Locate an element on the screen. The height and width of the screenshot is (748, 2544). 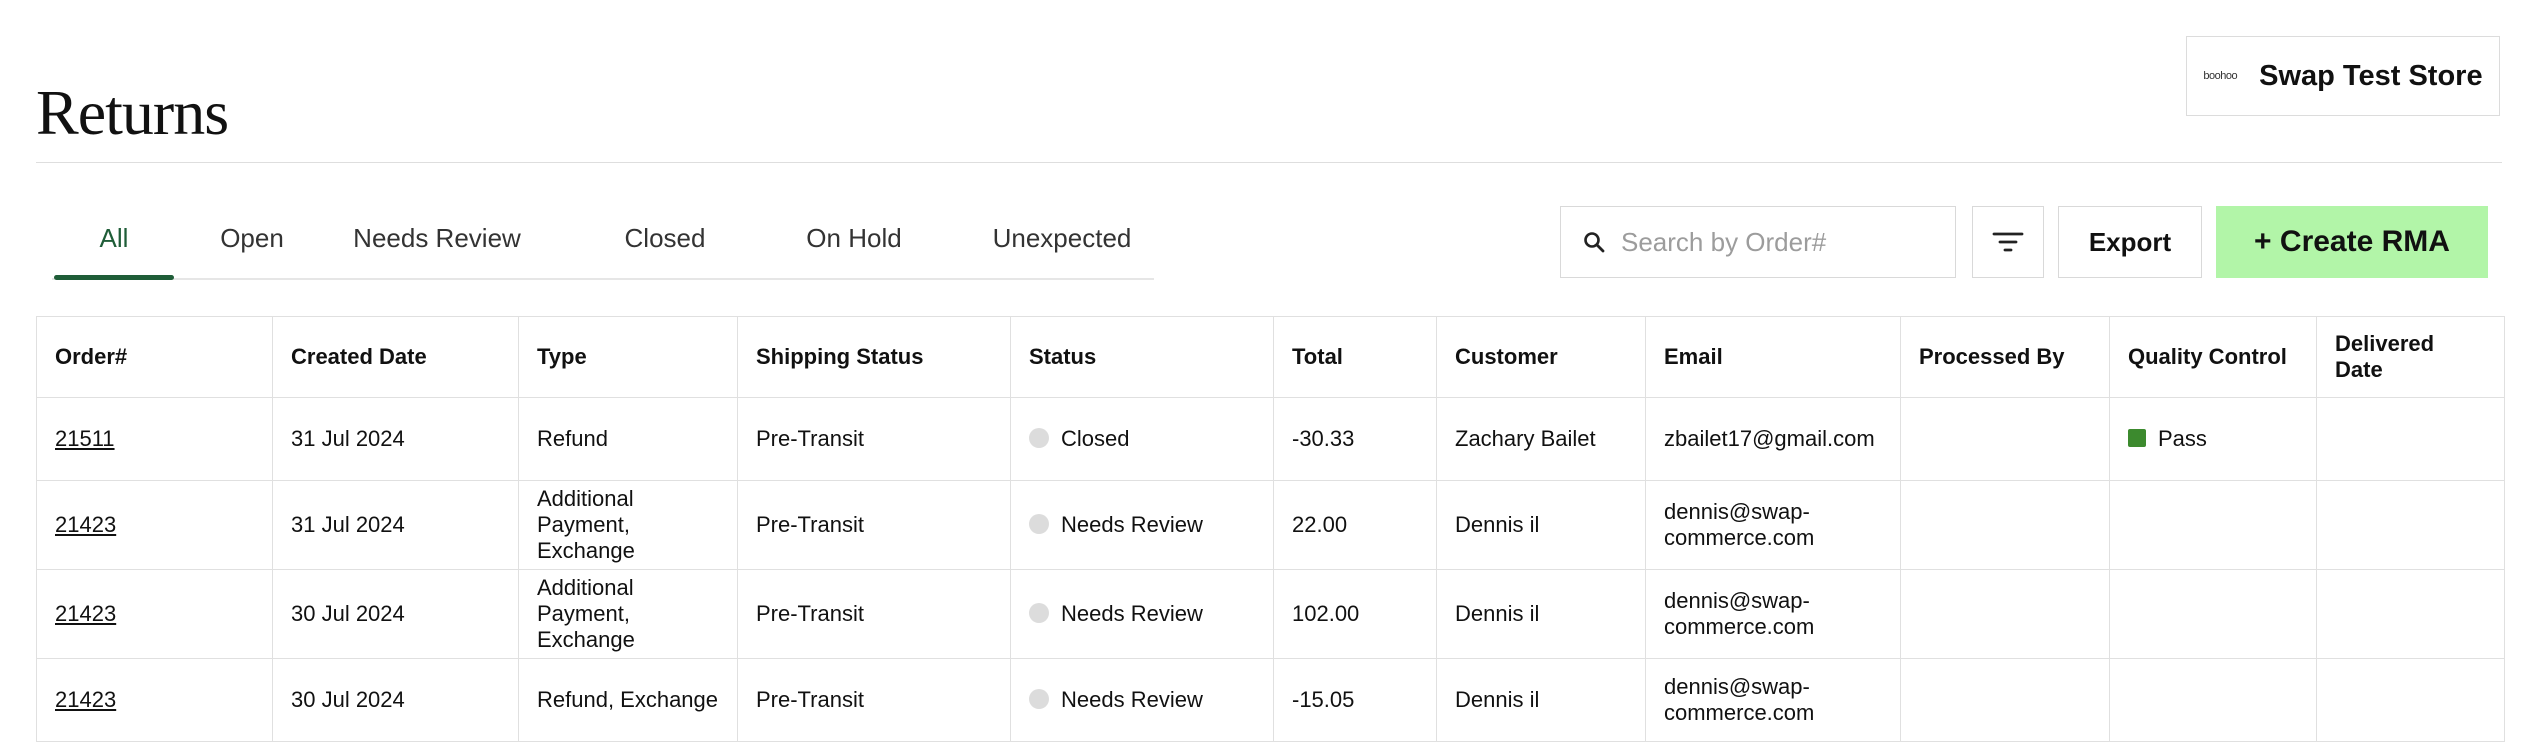
tab-all: All is located at coordinates (114, 245).